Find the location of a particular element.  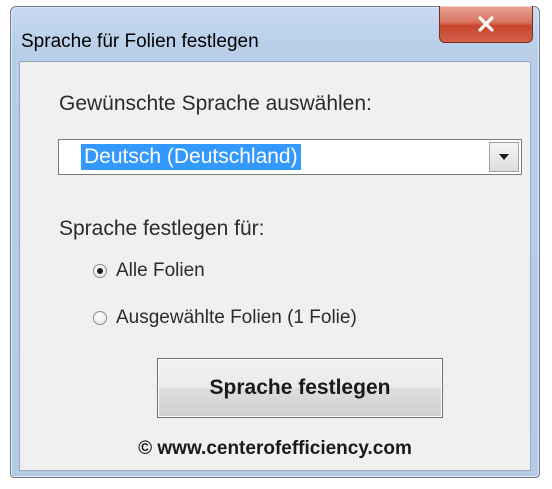

copyright-text: © www.centerofefficiency.com is located at coordinates (275, 448).